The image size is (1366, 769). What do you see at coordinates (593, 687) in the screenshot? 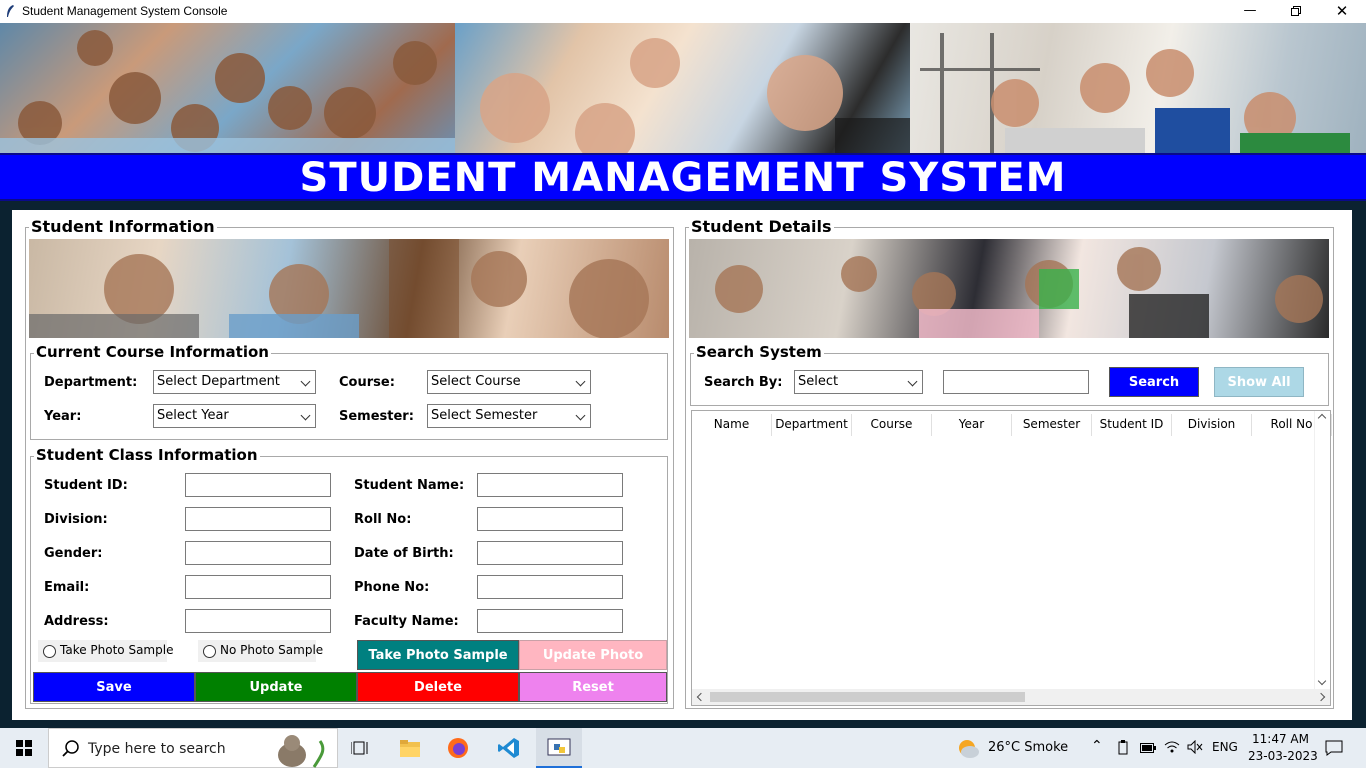
I see `reset-button: Reset` at bounding box center [593, 687].